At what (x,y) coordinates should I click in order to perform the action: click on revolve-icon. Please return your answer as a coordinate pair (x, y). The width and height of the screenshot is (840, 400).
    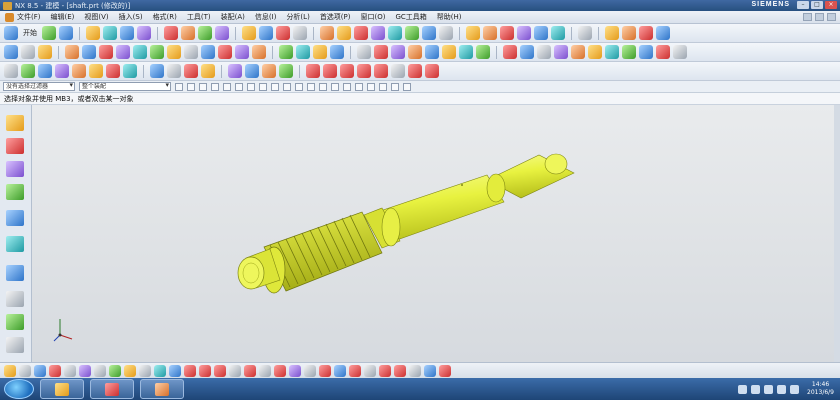
    Looking at the image, I should click on (127, 33).